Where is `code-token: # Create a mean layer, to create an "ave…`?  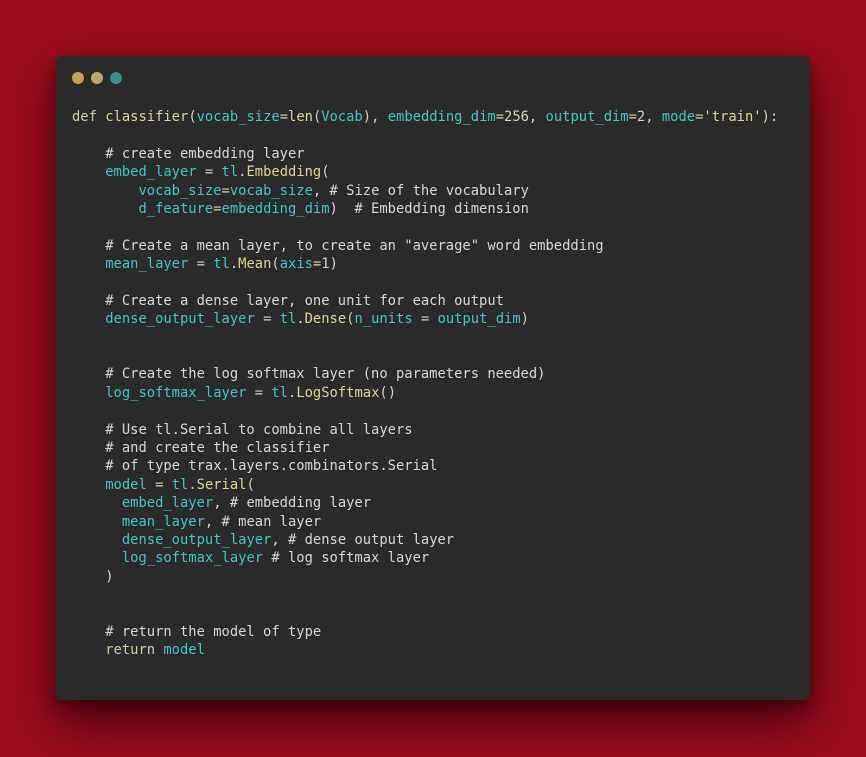 code-token: # Create a mean layer, to create an "ave… is located at coordinates (338, 245).